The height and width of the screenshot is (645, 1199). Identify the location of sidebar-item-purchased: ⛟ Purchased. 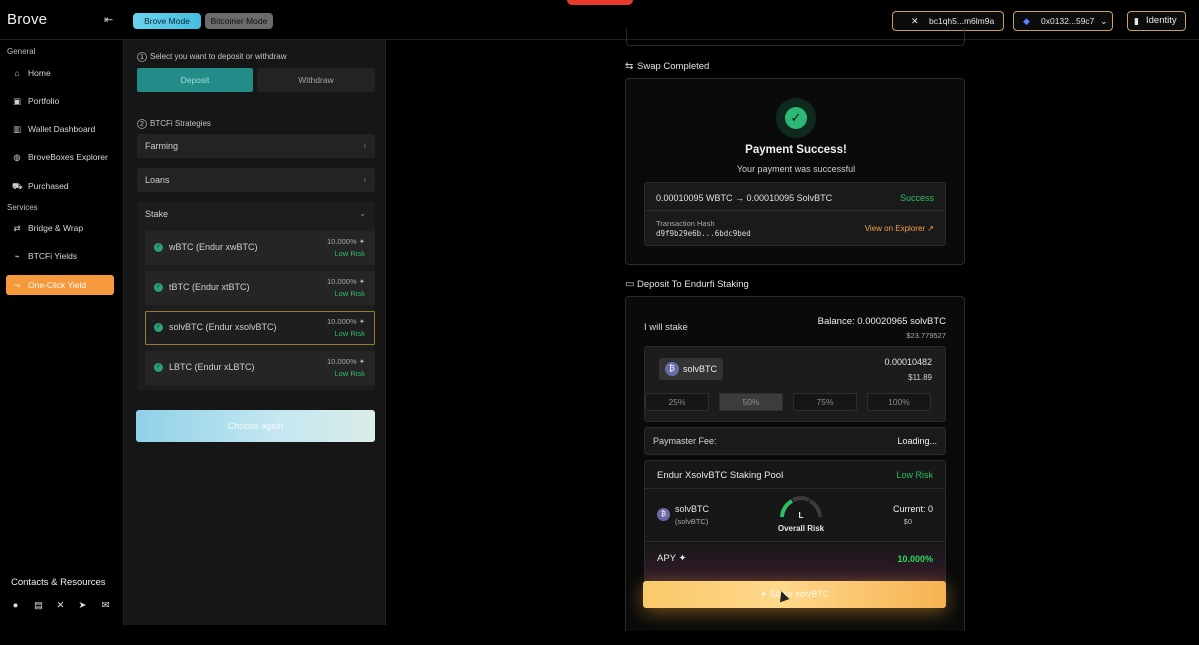
(60, 186).